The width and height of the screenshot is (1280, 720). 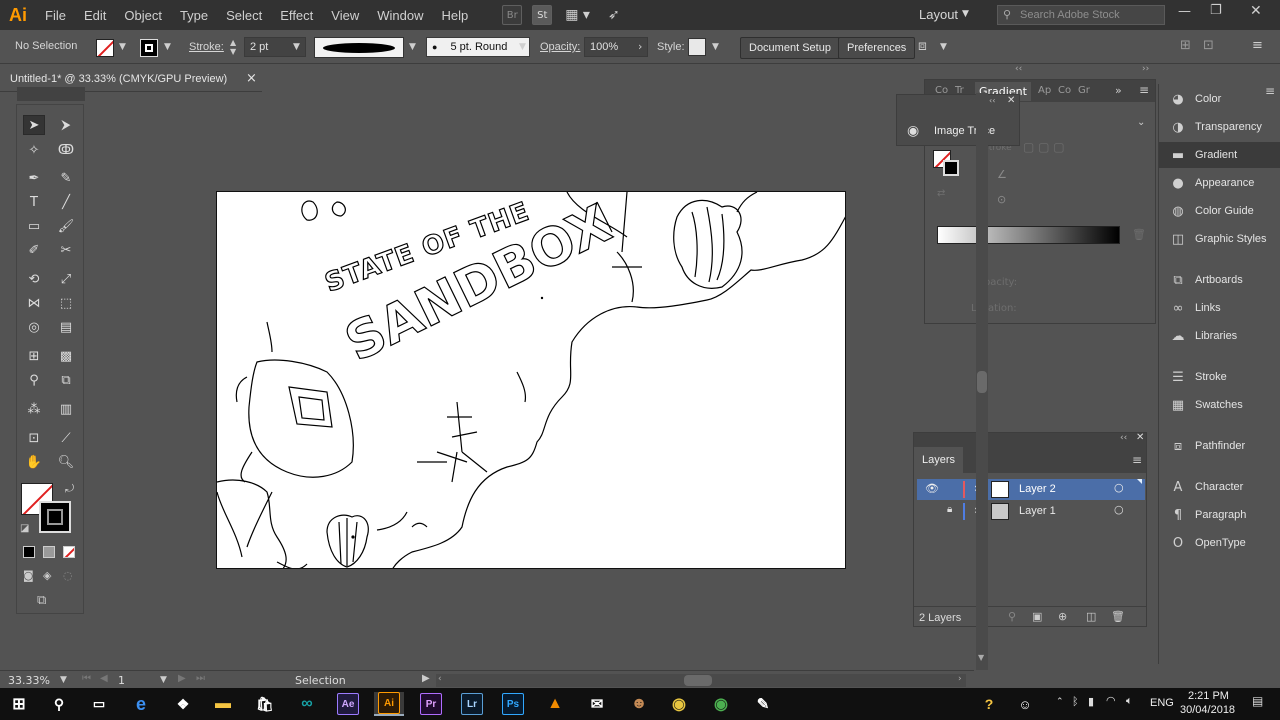 What do you see at coordinates (965, 14) in the screenshot?
I see `workspace-chevron-icon: ▼` at bounding box center [965, 14].